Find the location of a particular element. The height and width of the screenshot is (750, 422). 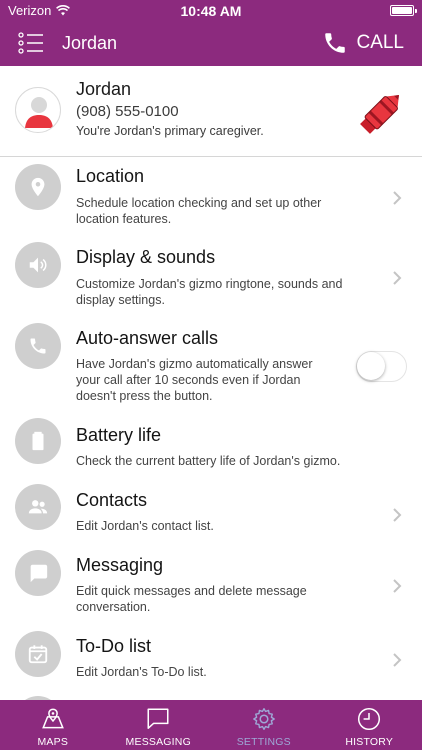

tab-label: HISTORY is located at coordinates (369, 742).